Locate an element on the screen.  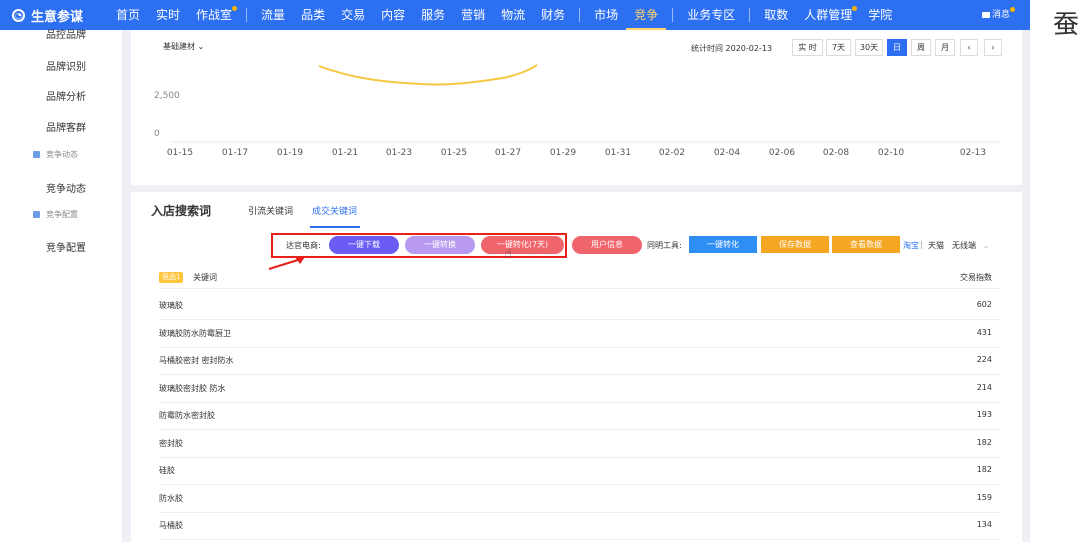
col-keyword: 关键词 is located at coordinates (205, 277).